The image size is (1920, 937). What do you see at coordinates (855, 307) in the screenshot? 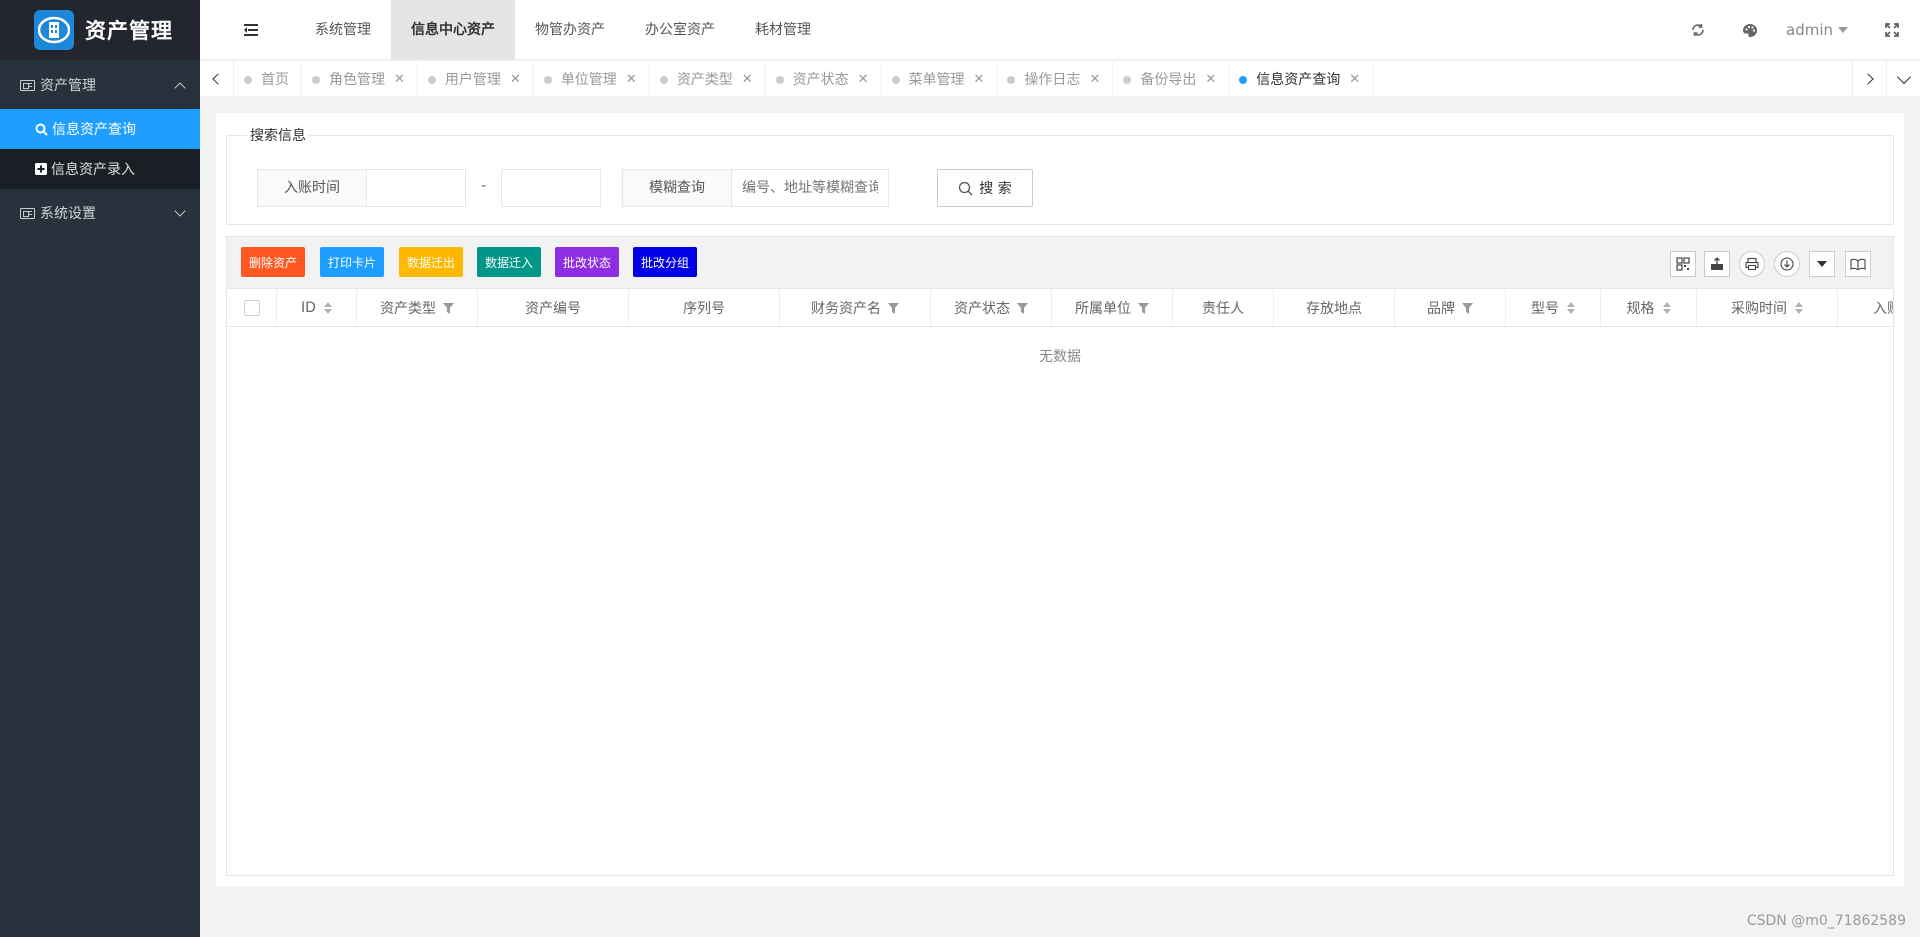
I see `column-header-financial-name: 财务资产名` at bounding box center [855, 307].